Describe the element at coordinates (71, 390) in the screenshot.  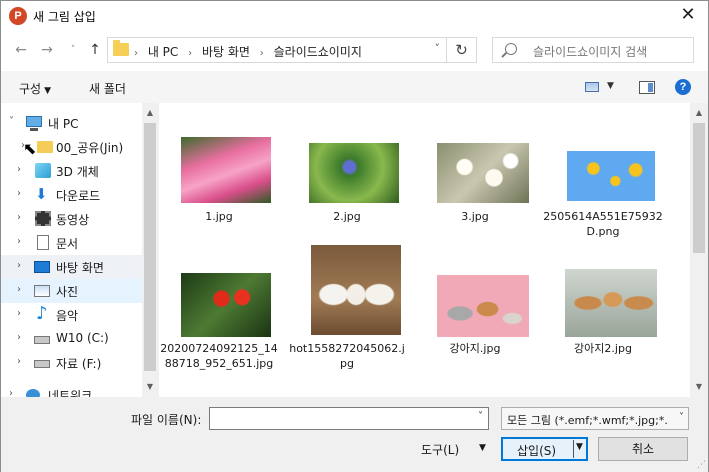
I see `tree-item-network: › 네트워크` at that location.